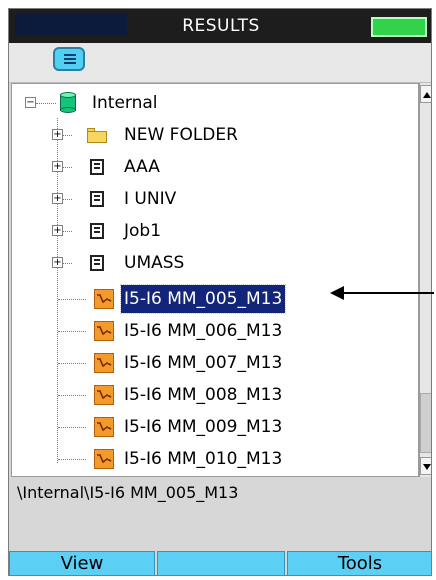  What do you see at coordinates (212, 263) in the screenshot?
I see `tree-item-umass: + UMASS` at bounding box center [212, 263].